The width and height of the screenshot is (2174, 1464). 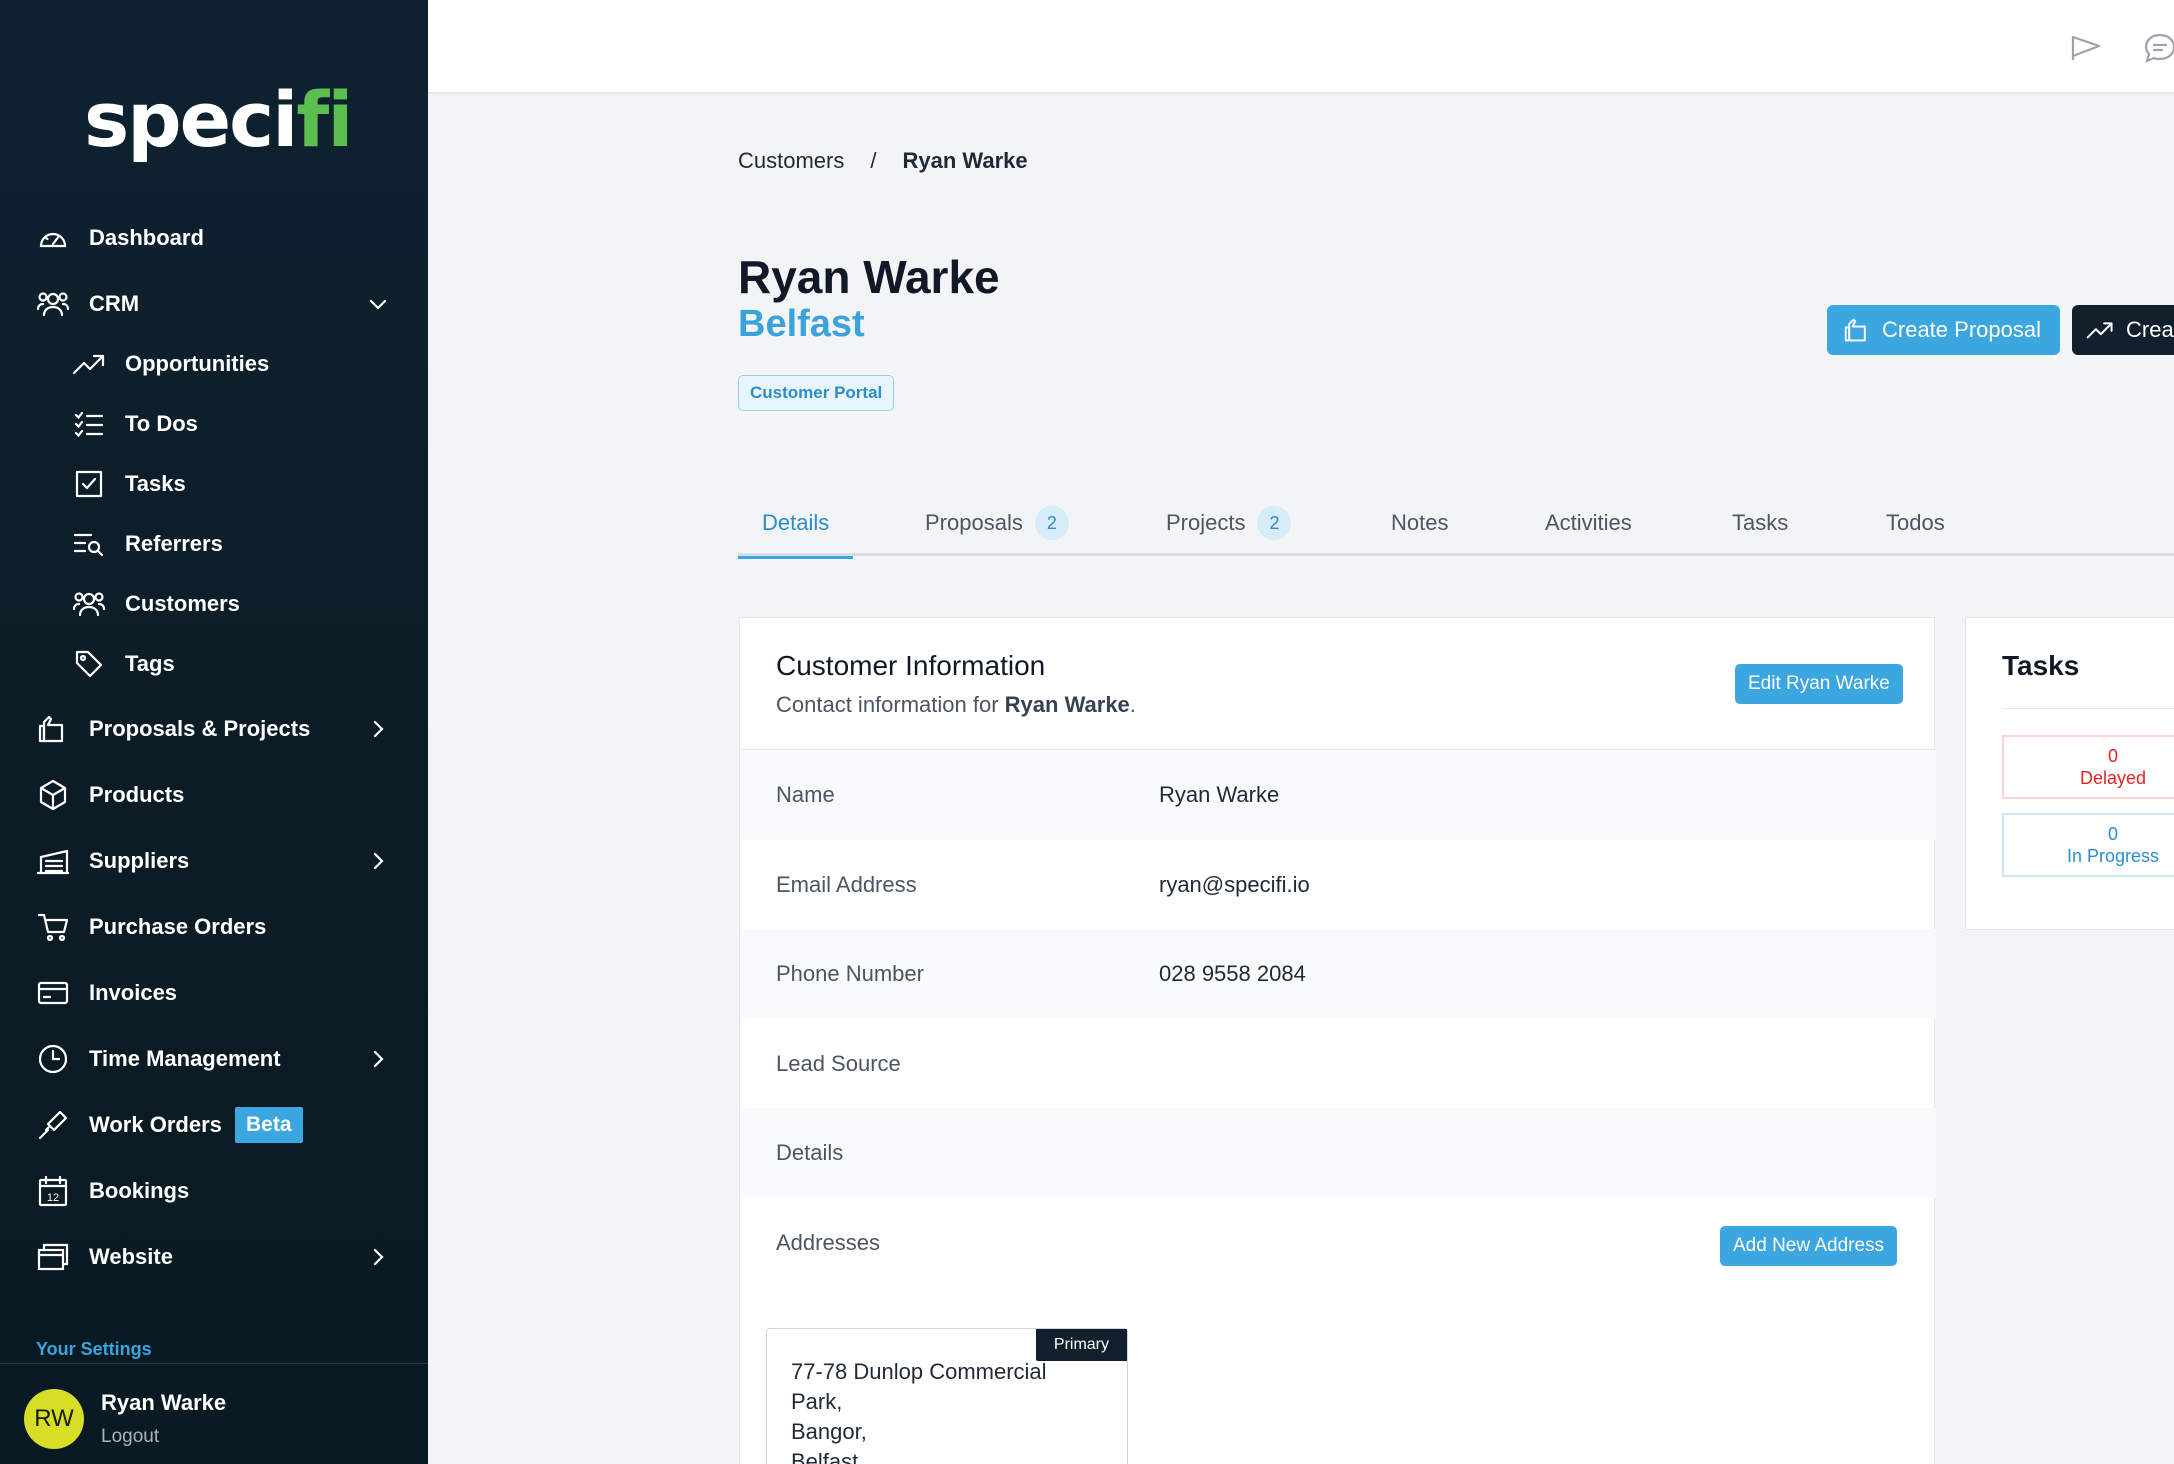 I want to click on tab-label: Notes, so click(x=1420, y=522).